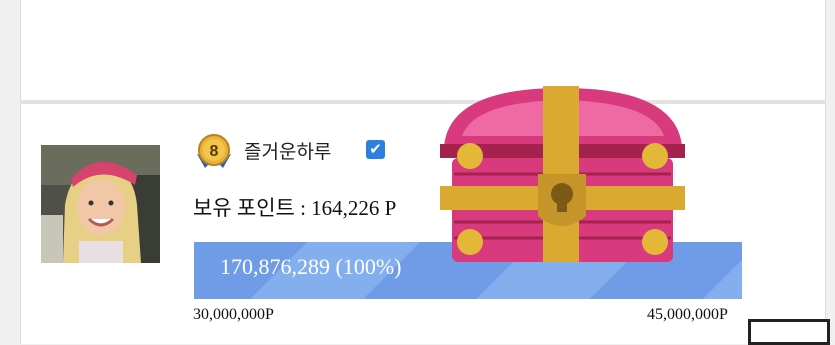  I want to click on progress-min-label: 30,000,000P, so click(233, 314).